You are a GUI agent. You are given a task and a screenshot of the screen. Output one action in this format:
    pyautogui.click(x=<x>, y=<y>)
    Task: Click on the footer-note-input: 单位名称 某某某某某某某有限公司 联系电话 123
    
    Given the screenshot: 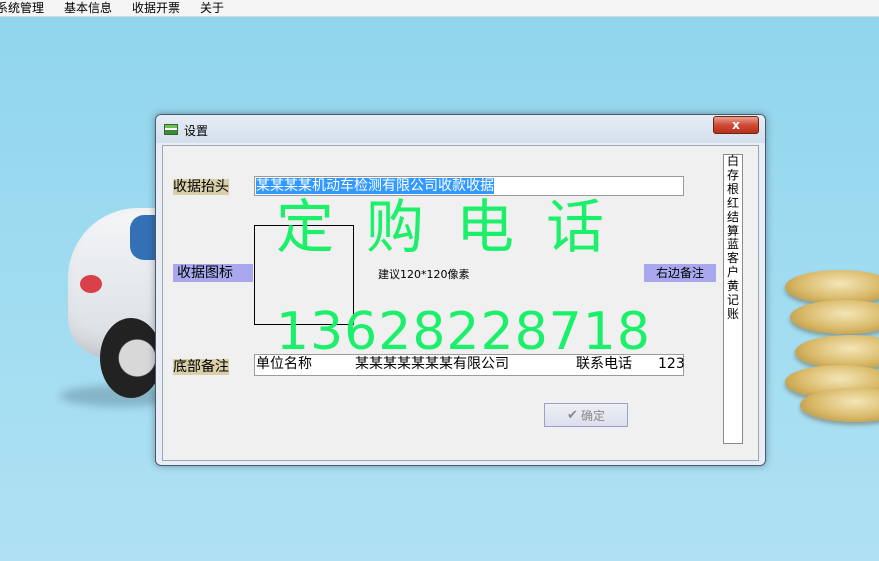 What is the action you would take?
    pyautogui.click(x=469, y=365)
    